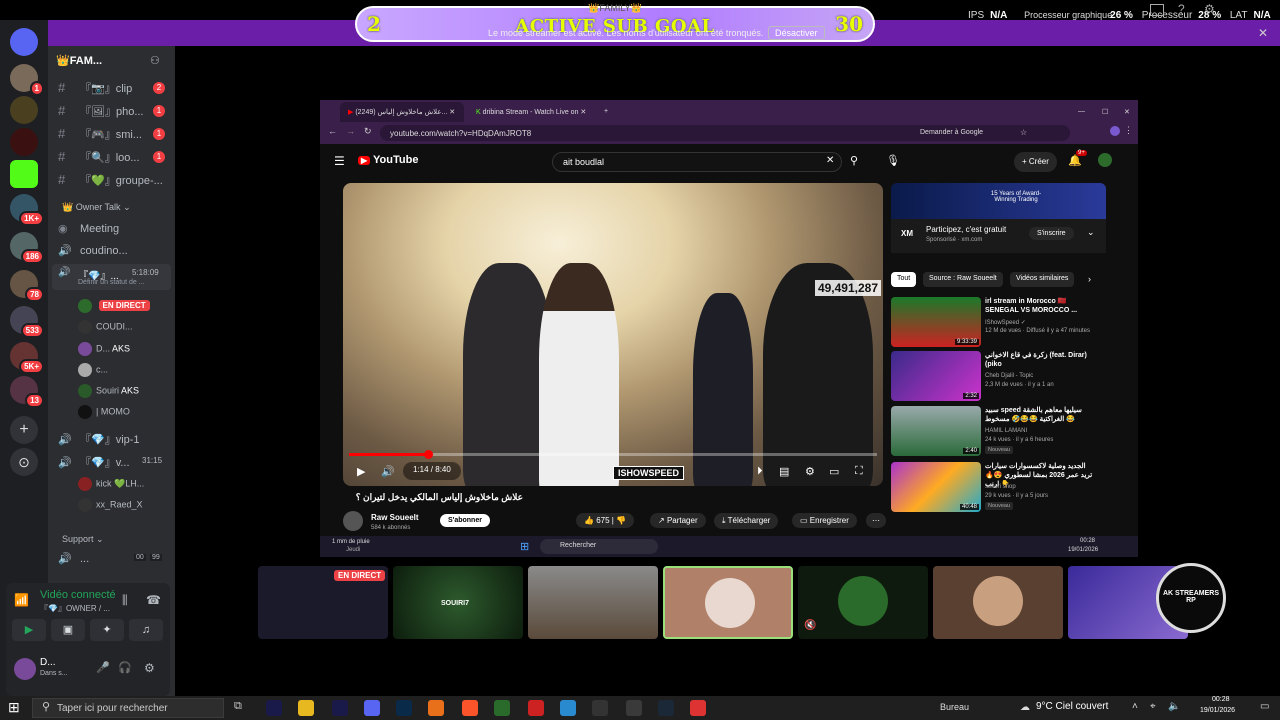  Describe the element at coordinates (372, 708) in the screenshot. I see `discord-icon` at that location.